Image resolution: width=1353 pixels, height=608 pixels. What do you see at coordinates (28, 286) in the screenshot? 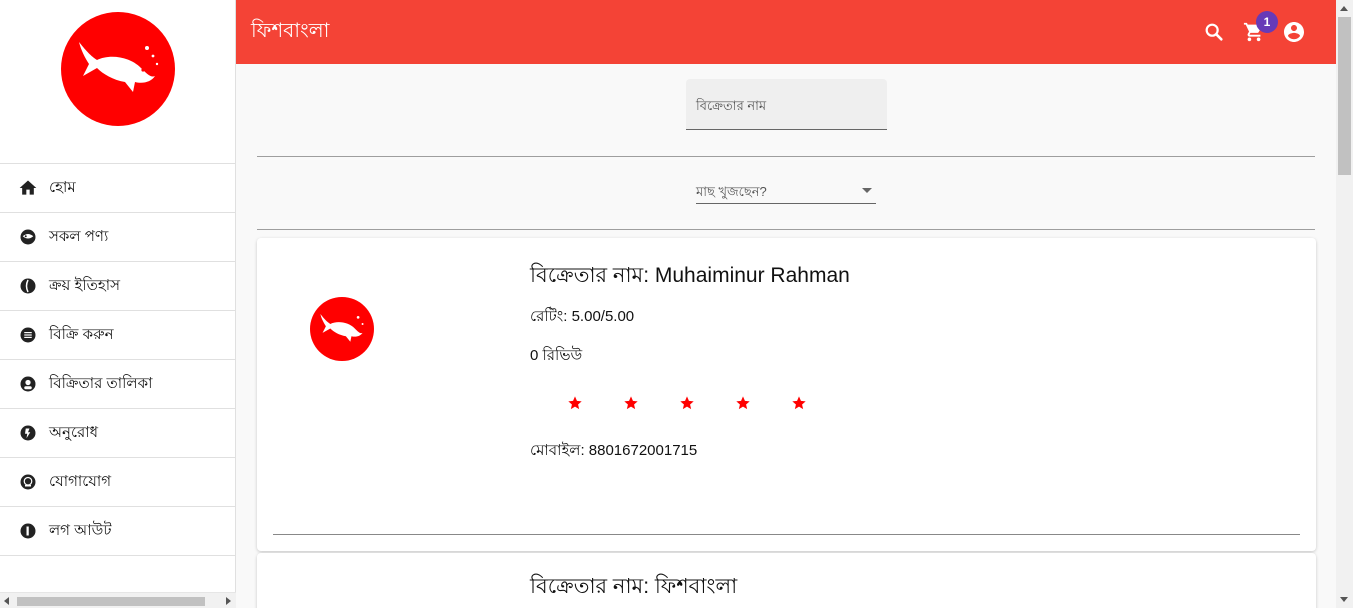
I see `history-icon` at bounding box center [28, 286].